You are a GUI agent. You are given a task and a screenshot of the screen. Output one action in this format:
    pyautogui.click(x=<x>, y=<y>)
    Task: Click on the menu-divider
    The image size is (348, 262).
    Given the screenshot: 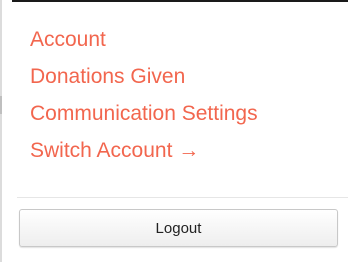 What is the action you would take?
    pyautogui.click(x=182, y=197)
    